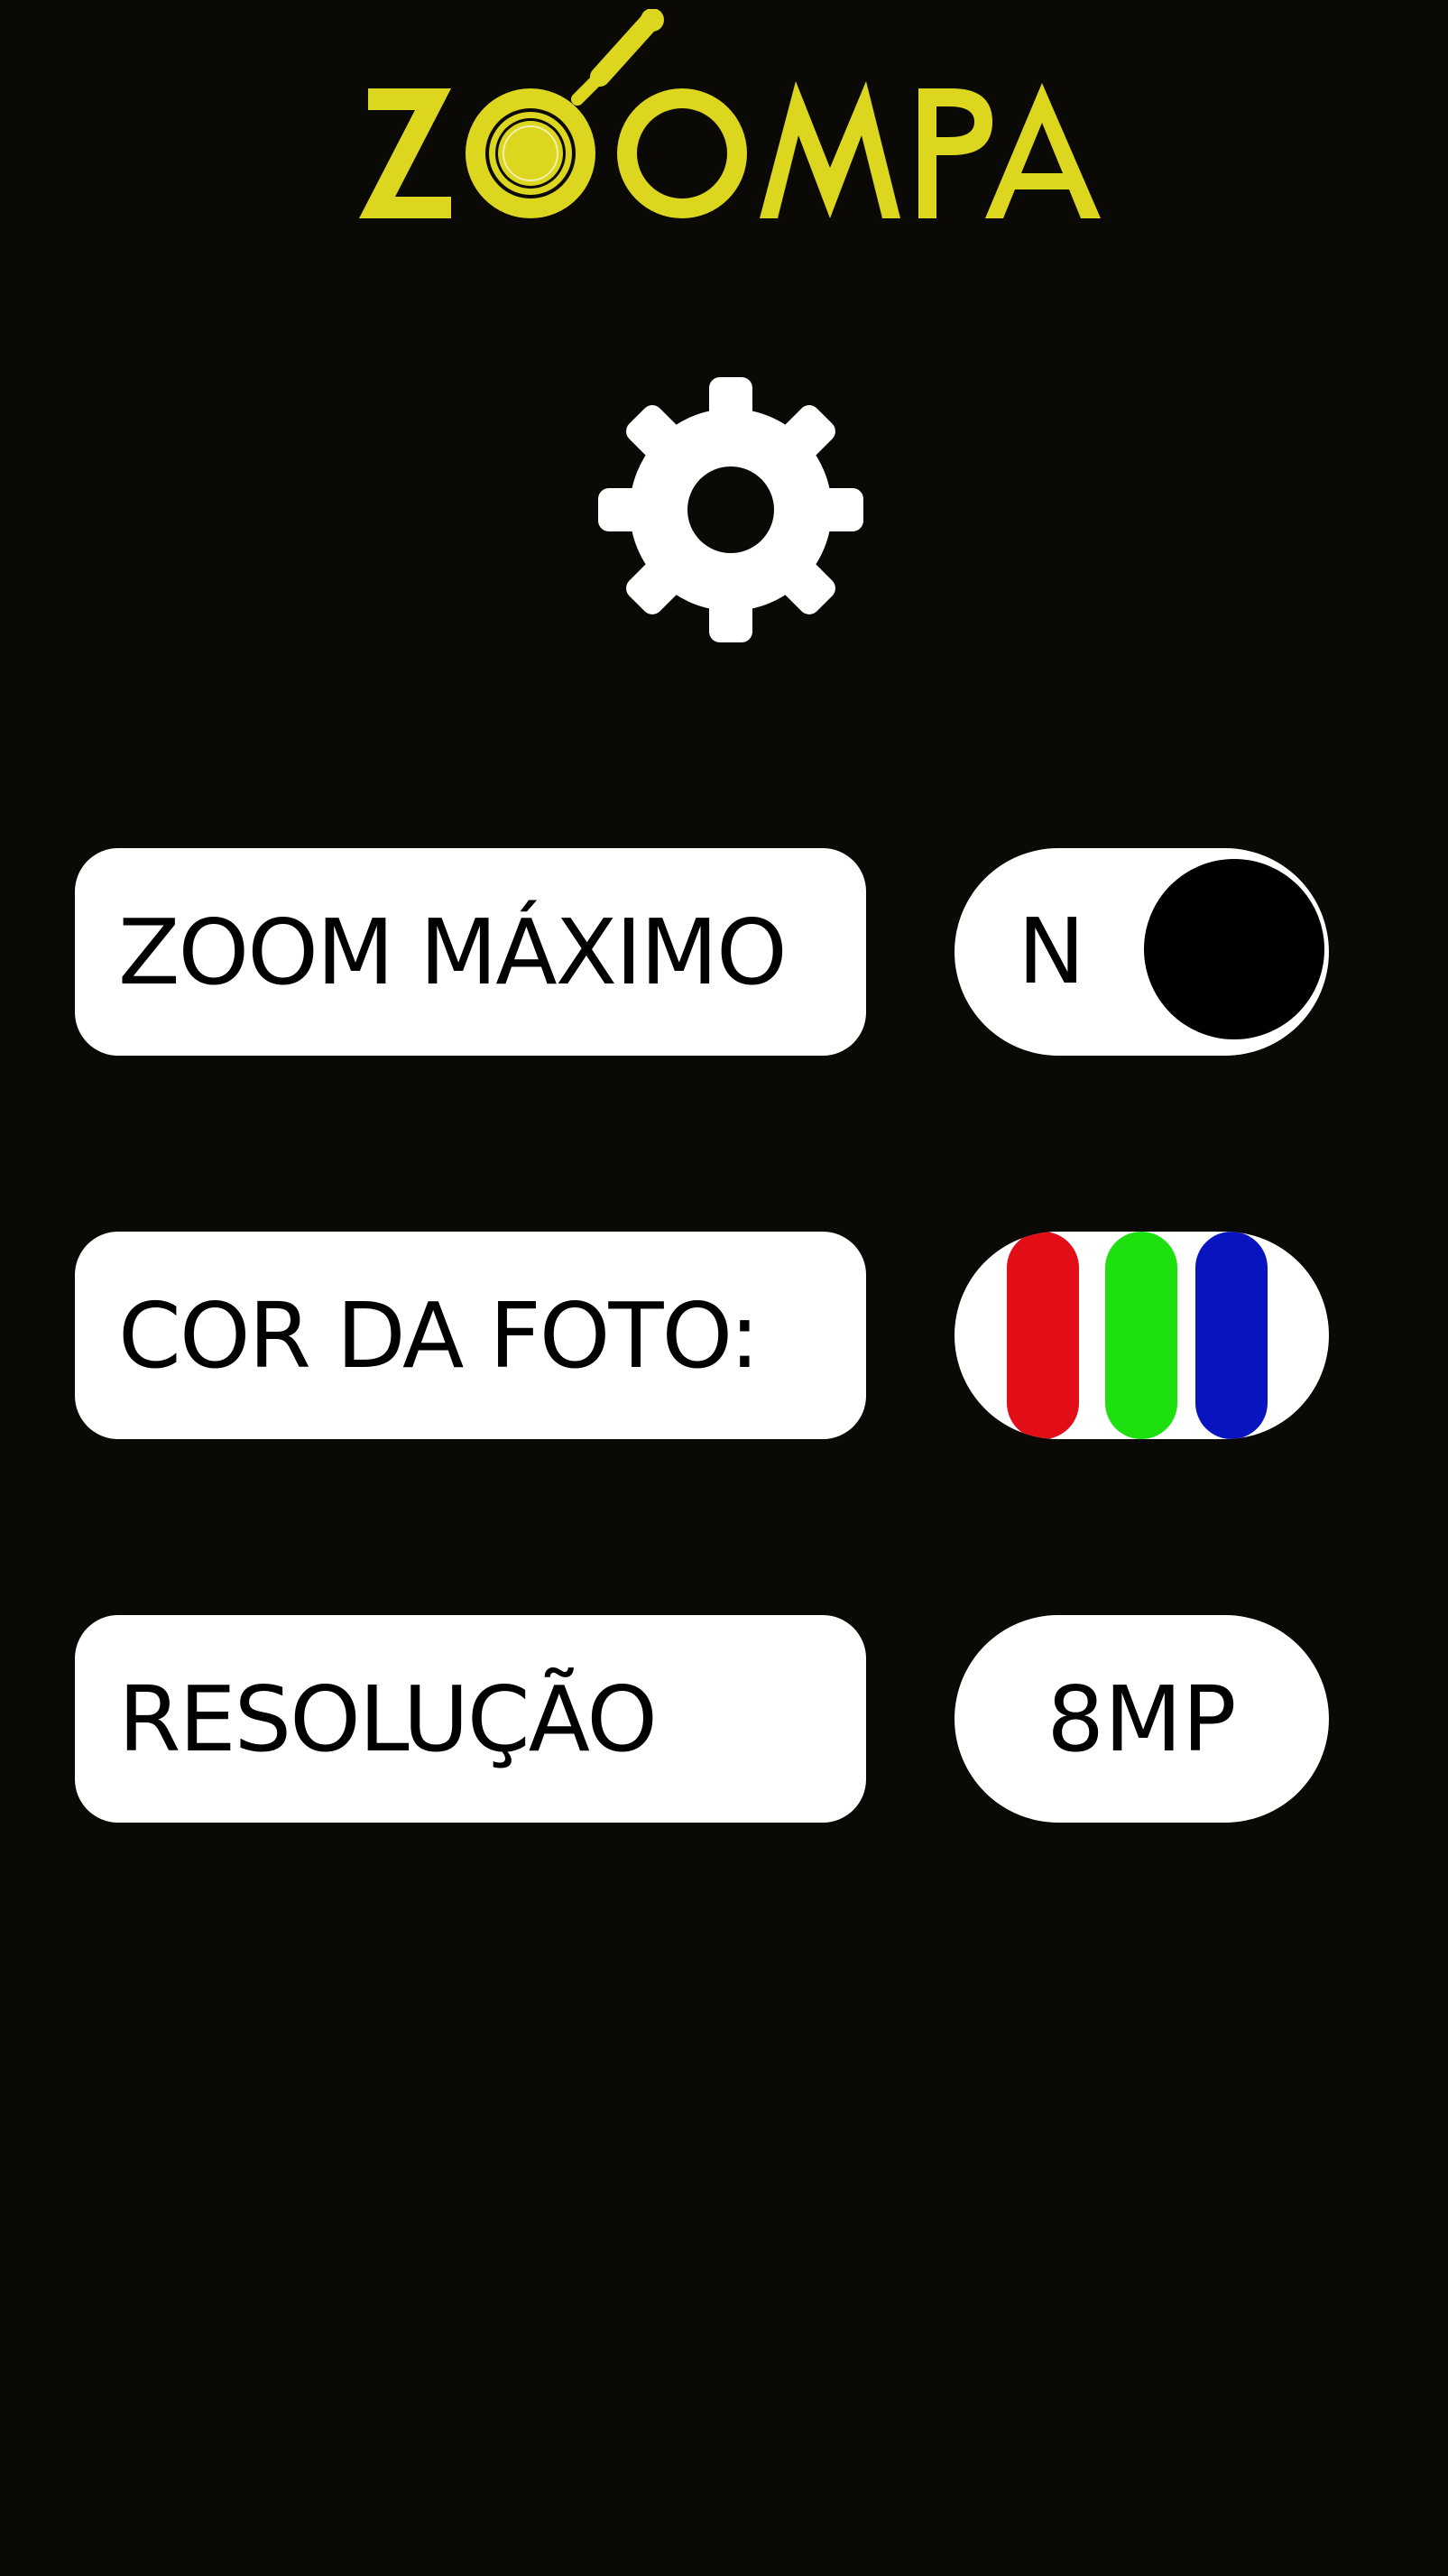  Describe the element at coordinates (730, 113) in the screenshot. I see `zoompa-logo-icon` at that location.